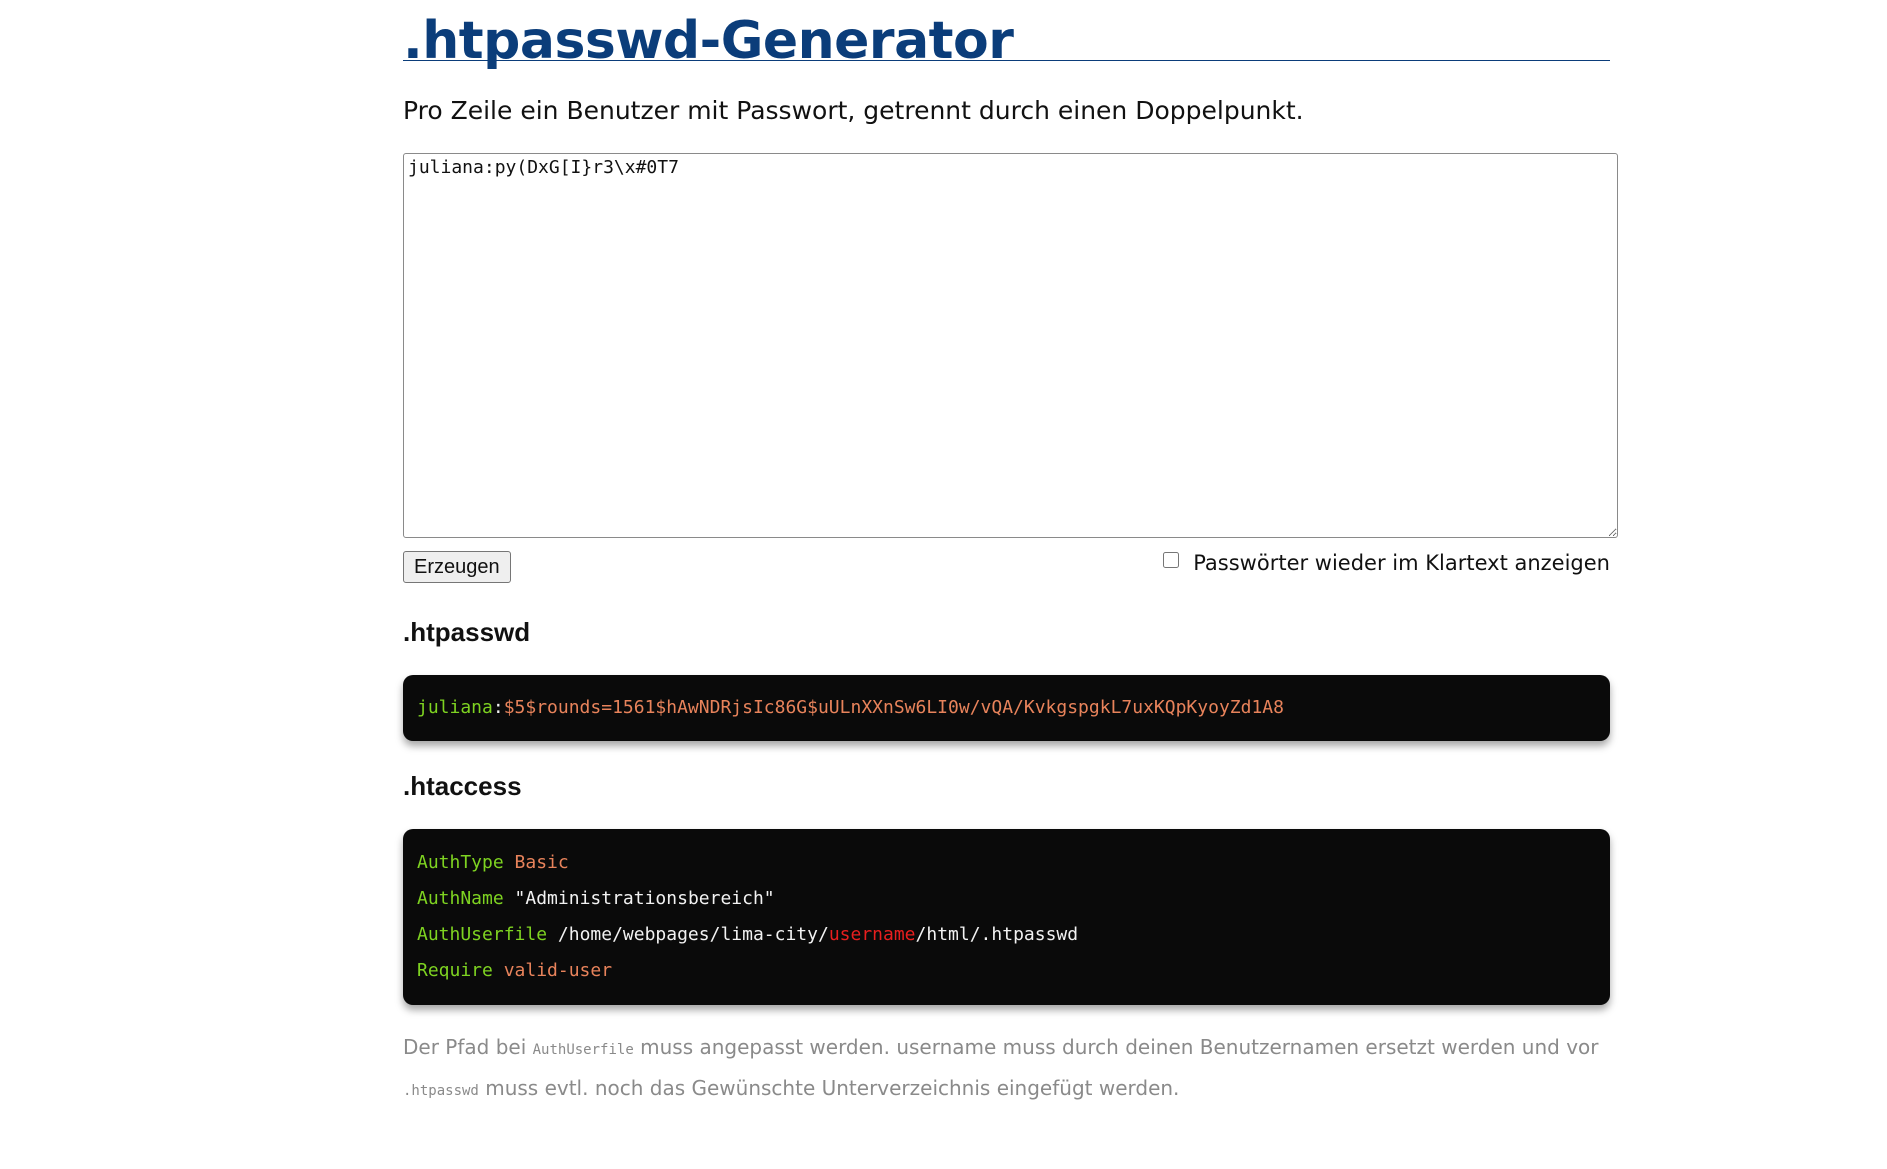  Describe the element at coordinates (455, 970) in the screenshot. I see `directive-key: Require` at that location.